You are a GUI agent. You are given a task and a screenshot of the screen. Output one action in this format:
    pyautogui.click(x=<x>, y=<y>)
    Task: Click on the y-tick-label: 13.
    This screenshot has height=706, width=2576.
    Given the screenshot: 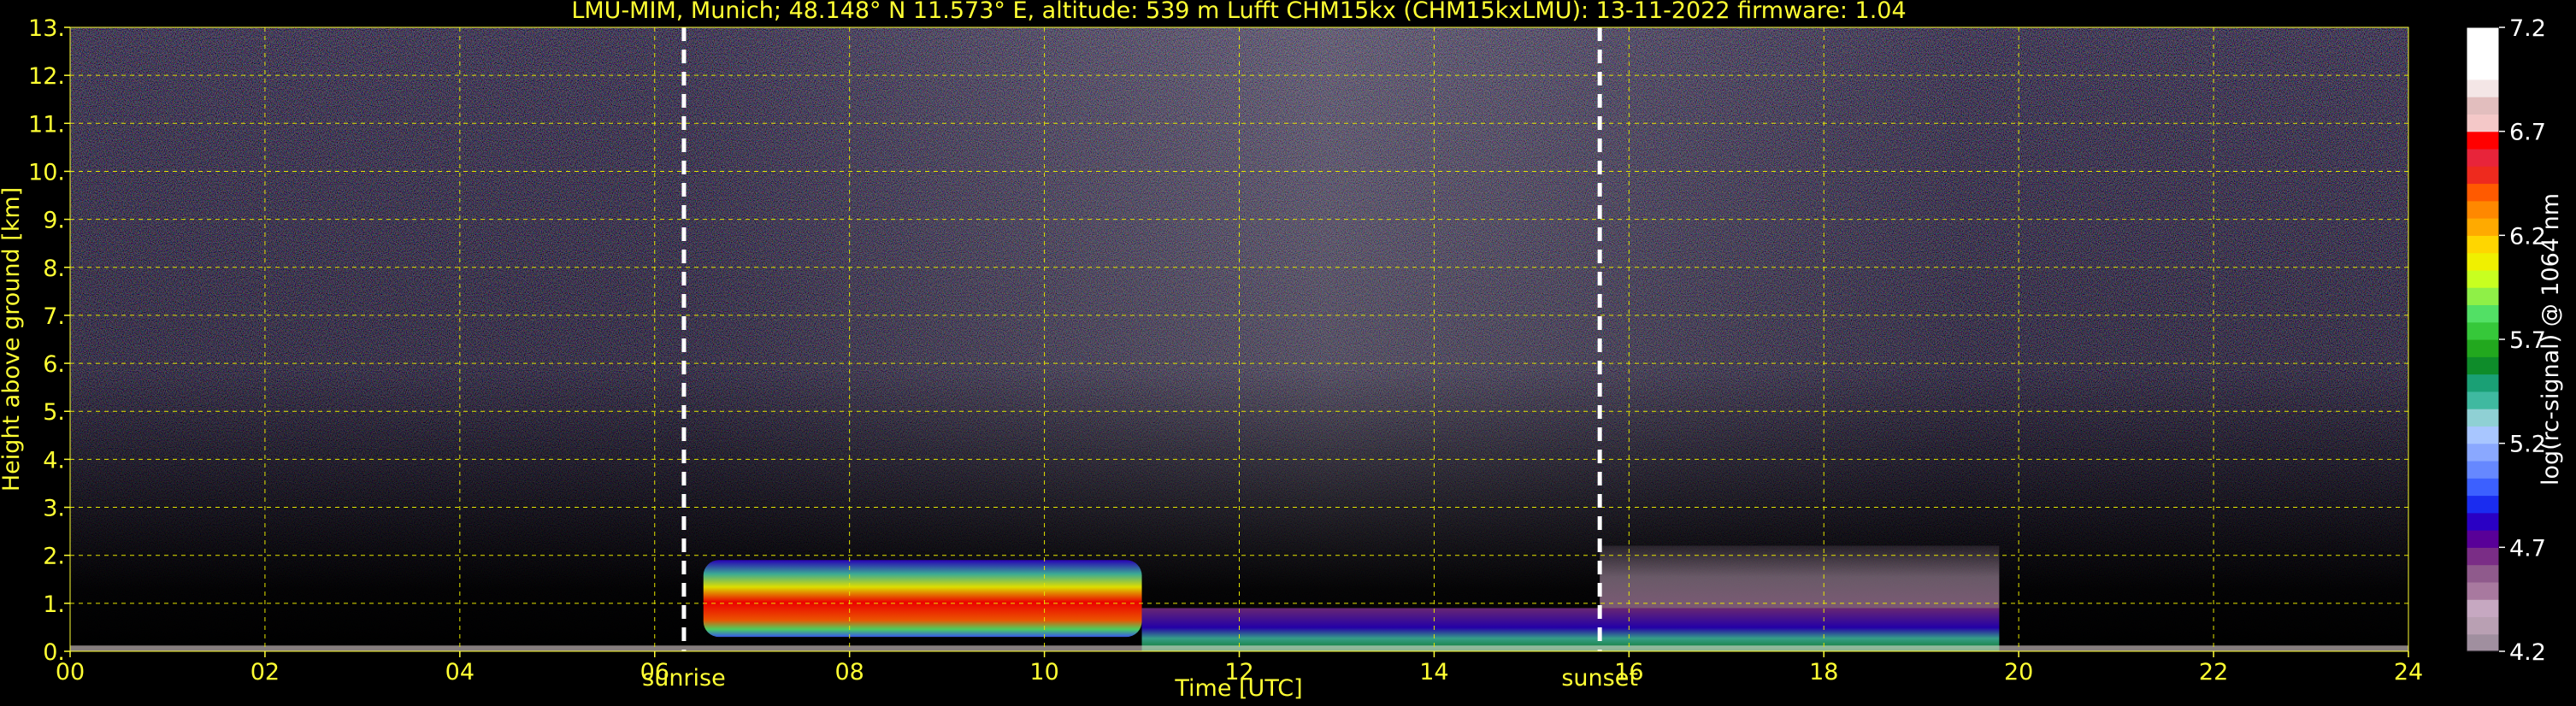 What is the action you would take?
    pyautogui.click(x=46, y=28)
    